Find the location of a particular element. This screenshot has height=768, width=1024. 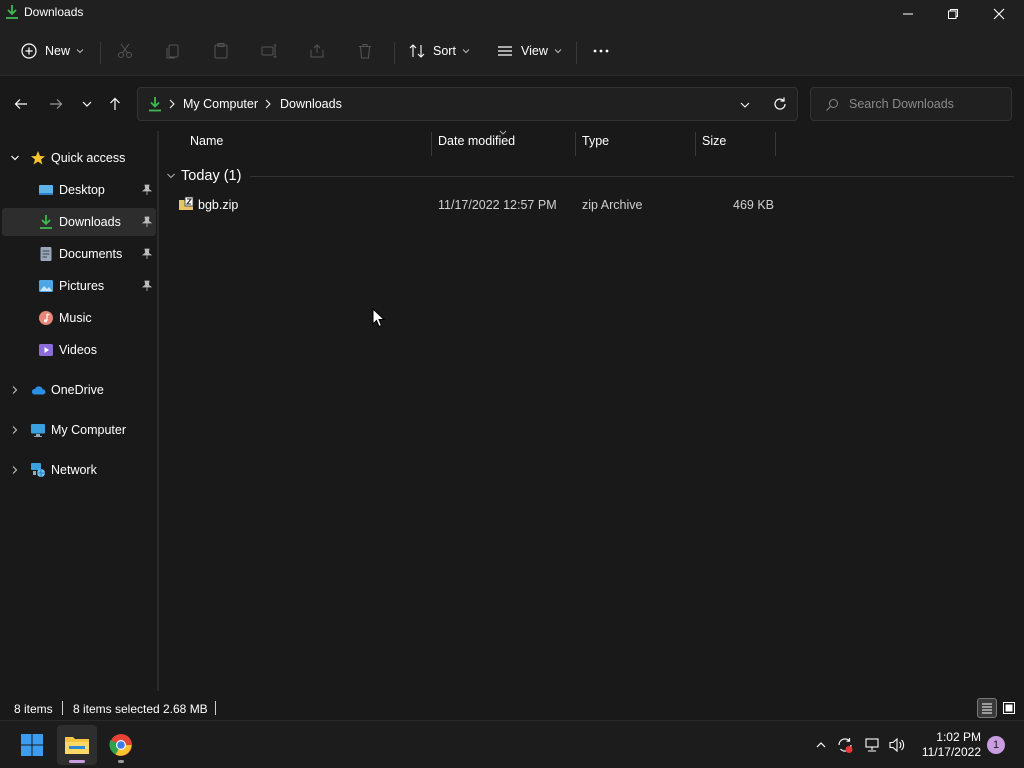

group-header-today: Today (1) is located at coordinates (203, 176).